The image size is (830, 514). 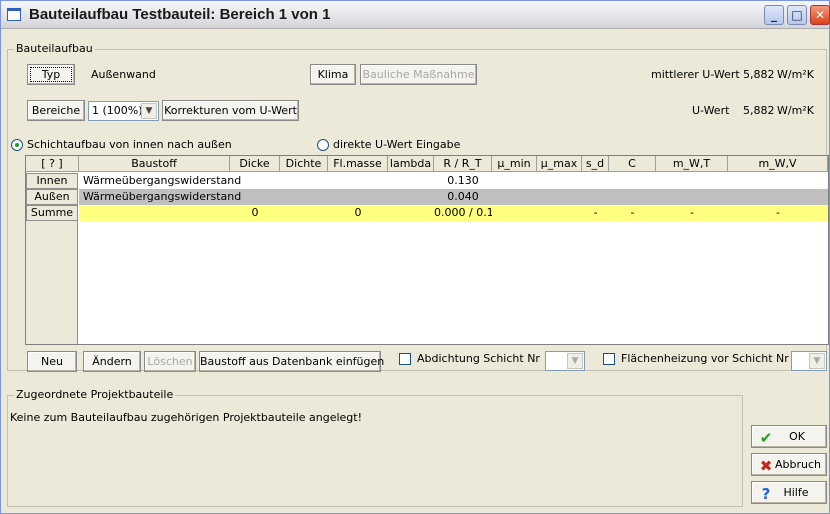 I want to click on bereiche-select: 1 (100%) ▼, so click(x=123, y=111).